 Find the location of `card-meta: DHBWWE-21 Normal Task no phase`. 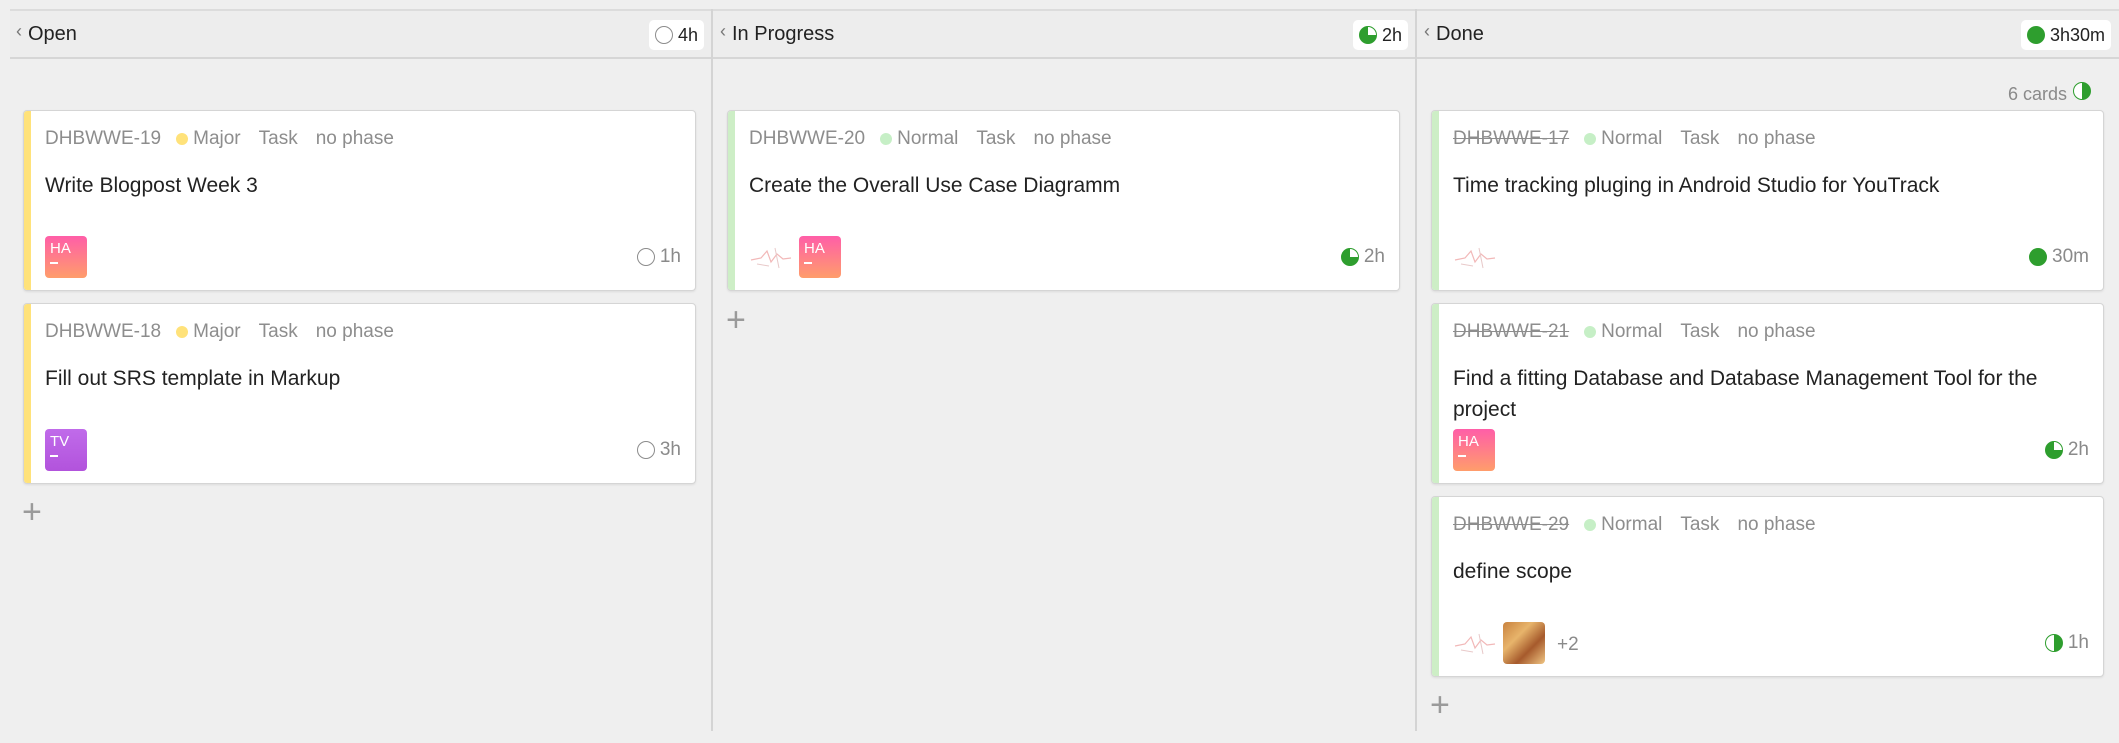

card-meta: DHBWWE-21 Normal Task no phase is located at coordinates (1634, 332).